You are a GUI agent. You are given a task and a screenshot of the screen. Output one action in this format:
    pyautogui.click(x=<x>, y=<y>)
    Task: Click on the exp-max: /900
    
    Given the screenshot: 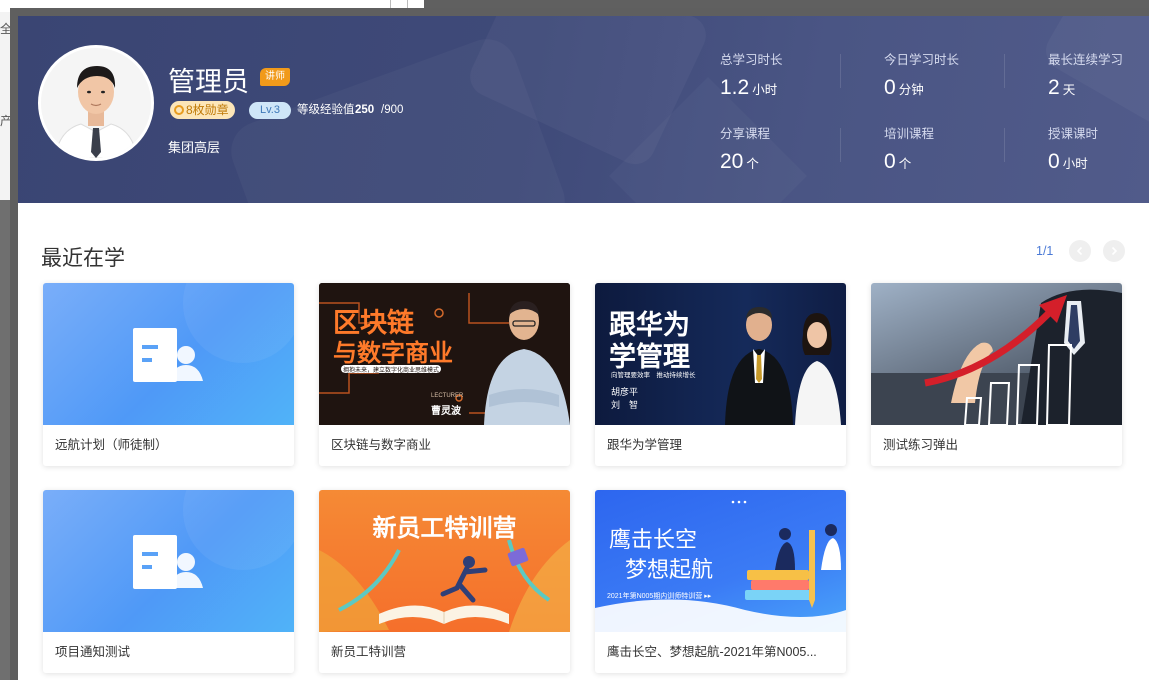 What is the action you would take?
    pyautogui.click(x=392, y=110)
    